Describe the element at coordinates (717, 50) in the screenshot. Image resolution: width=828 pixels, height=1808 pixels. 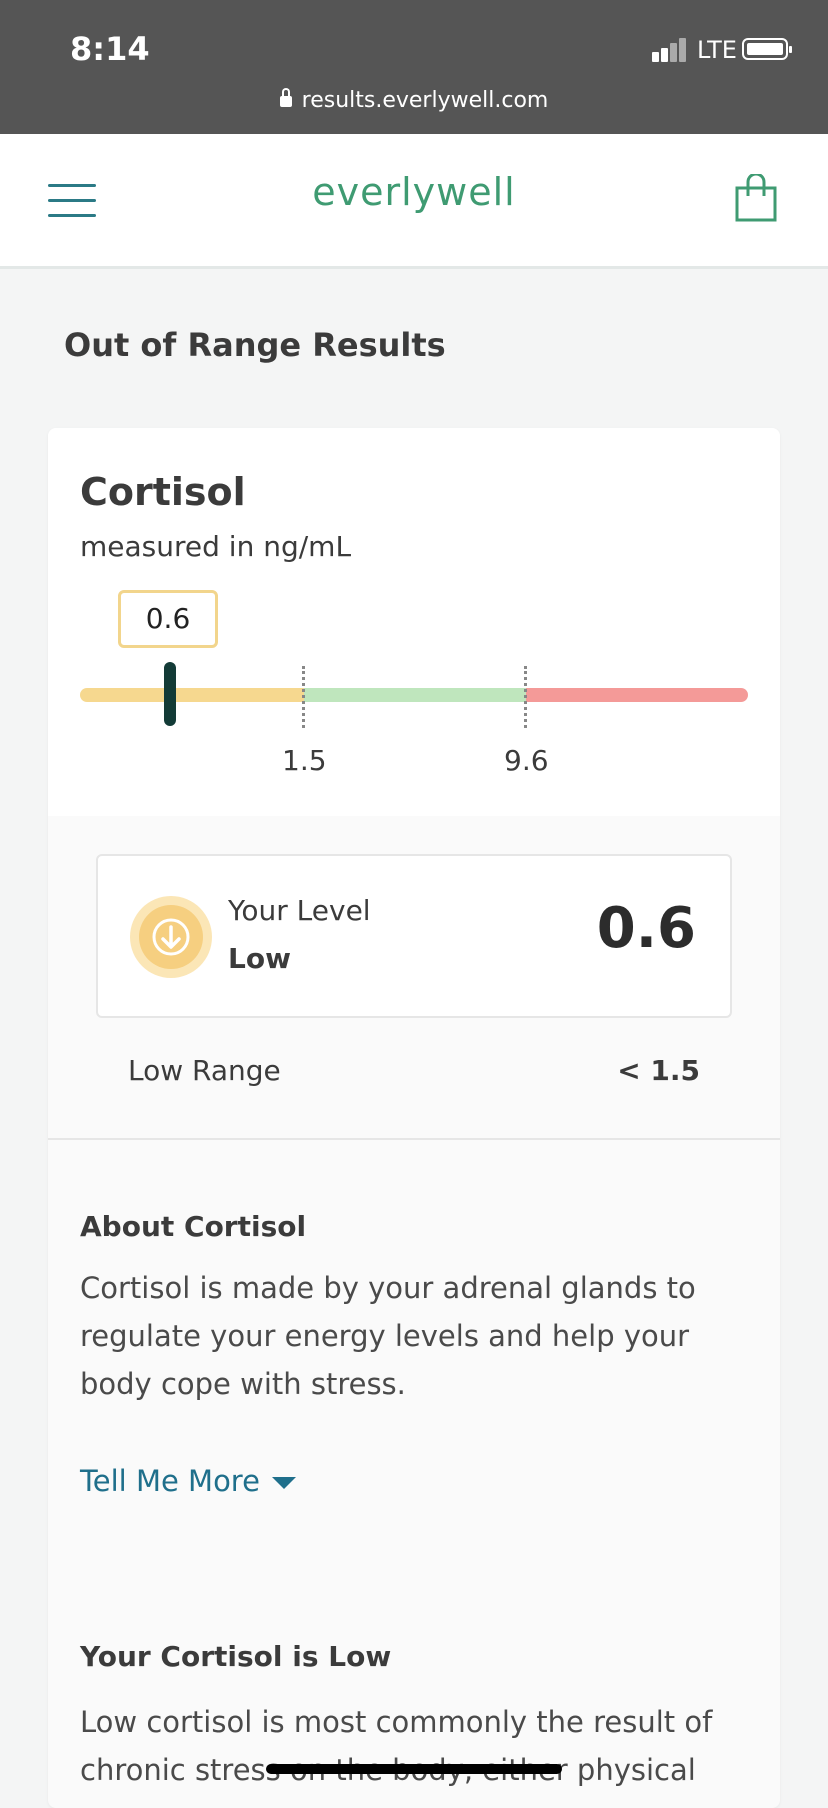
I see `network-label: LTE` at that location.